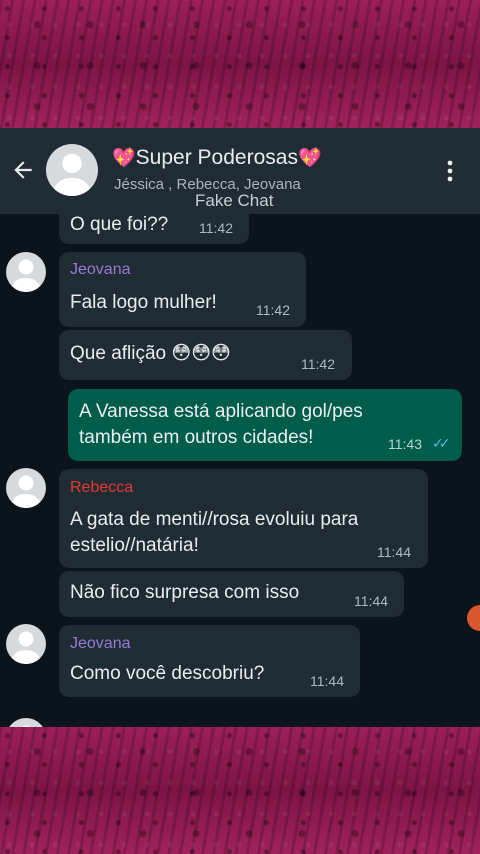 This screenshot has height=854, width=480. I want to click on message-time: 11:43, so click(405, 444).